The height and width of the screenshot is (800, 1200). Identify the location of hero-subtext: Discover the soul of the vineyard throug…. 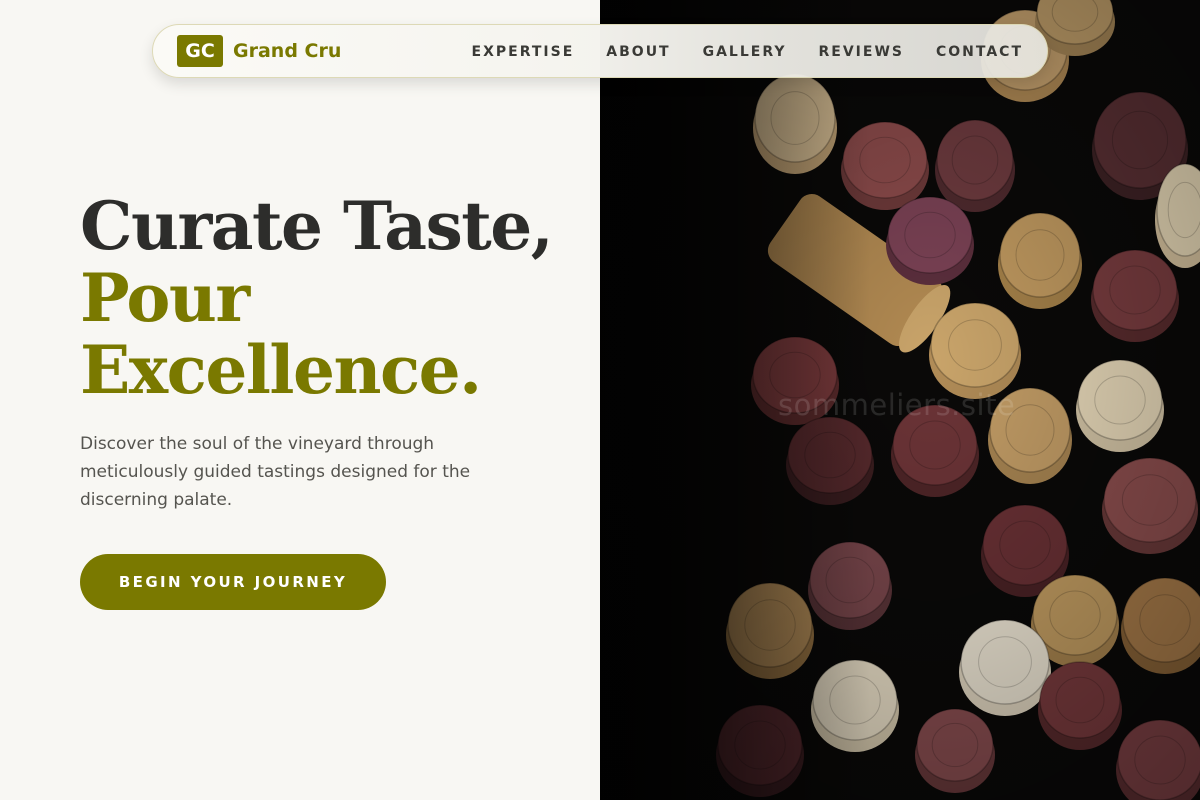
(275, 472).